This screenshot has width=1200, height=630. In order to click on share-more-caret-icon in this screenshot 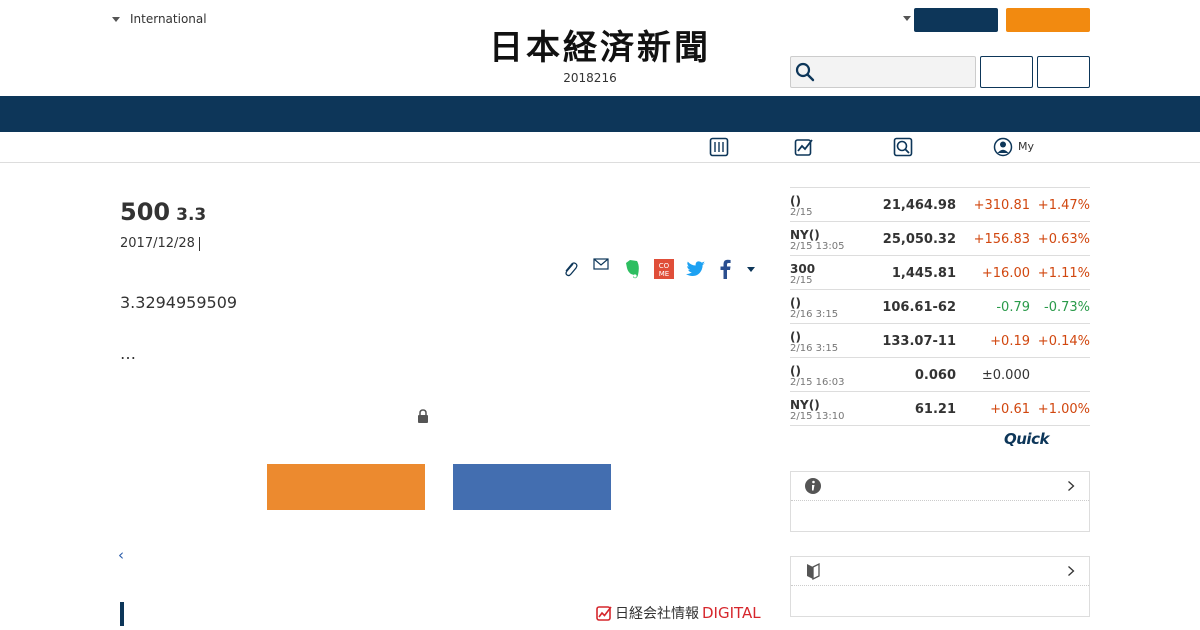, I will do `click(751, 269)`.